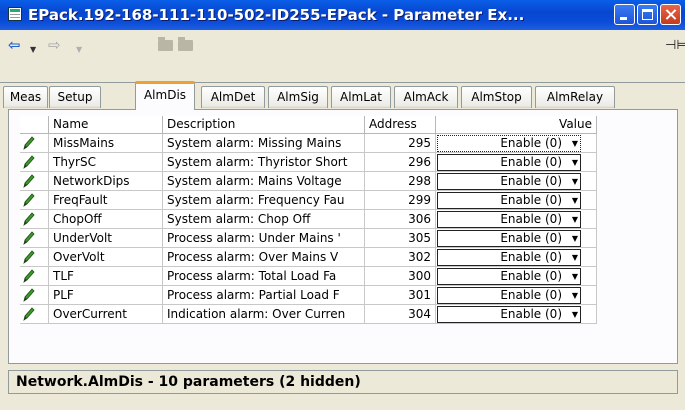  What do you see at coordinates (575, 97) in the screenshot?
I see `tab-almrelay: AlmRelay` at bounding box center [575, 97].